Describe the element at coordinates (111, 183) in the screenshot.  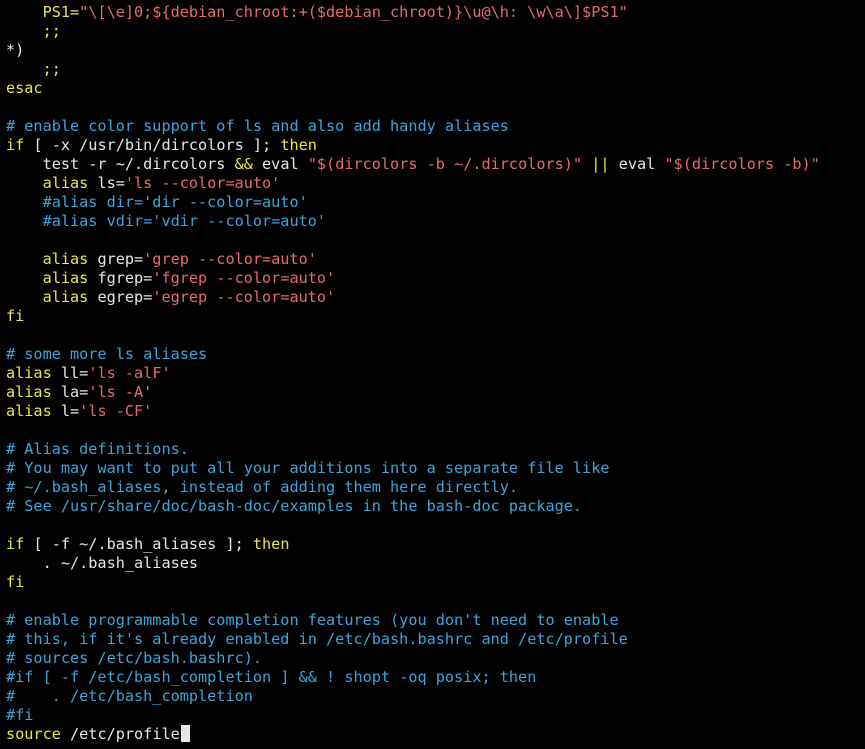
I see `code-token: ls=` at that location.